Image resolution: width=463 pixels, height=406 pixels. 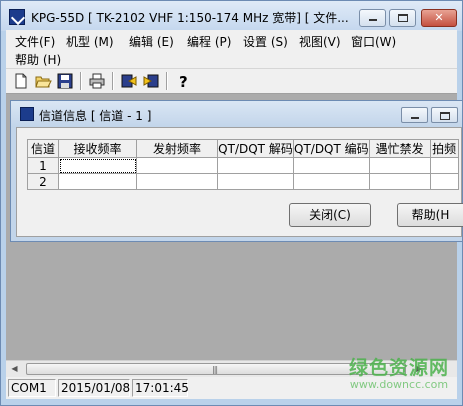 I want to click on help-question-icon: ?, so click(x=183, y=81).